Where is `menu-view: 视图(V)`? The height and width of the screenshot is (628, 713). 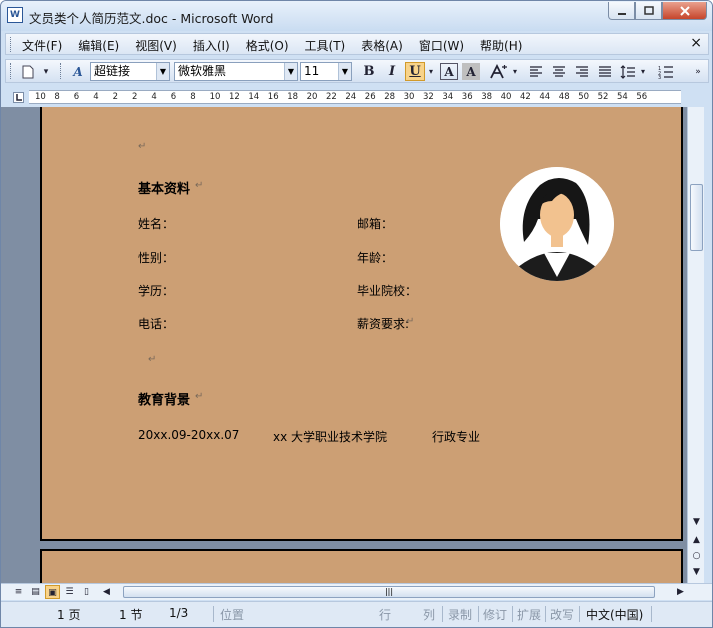
menu-view: 视图(V) is located at coordinates (156, 45).